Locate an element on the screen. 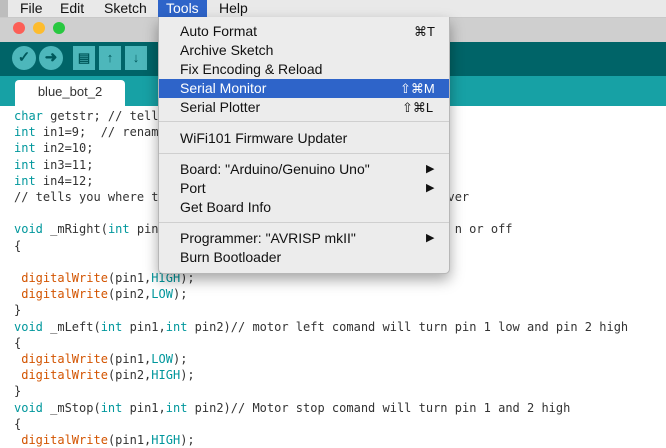 The image size is (666, 448). menu-item-archive-sketch: Archive Sketch is located at coordinates (304, 50).